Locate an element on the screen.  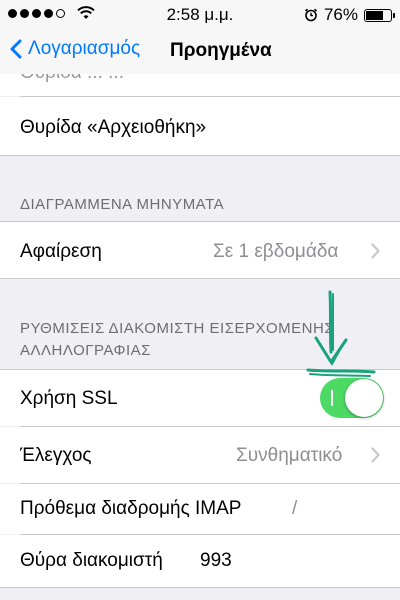
server-port-field: 993 is located at coordinates (216, 561).